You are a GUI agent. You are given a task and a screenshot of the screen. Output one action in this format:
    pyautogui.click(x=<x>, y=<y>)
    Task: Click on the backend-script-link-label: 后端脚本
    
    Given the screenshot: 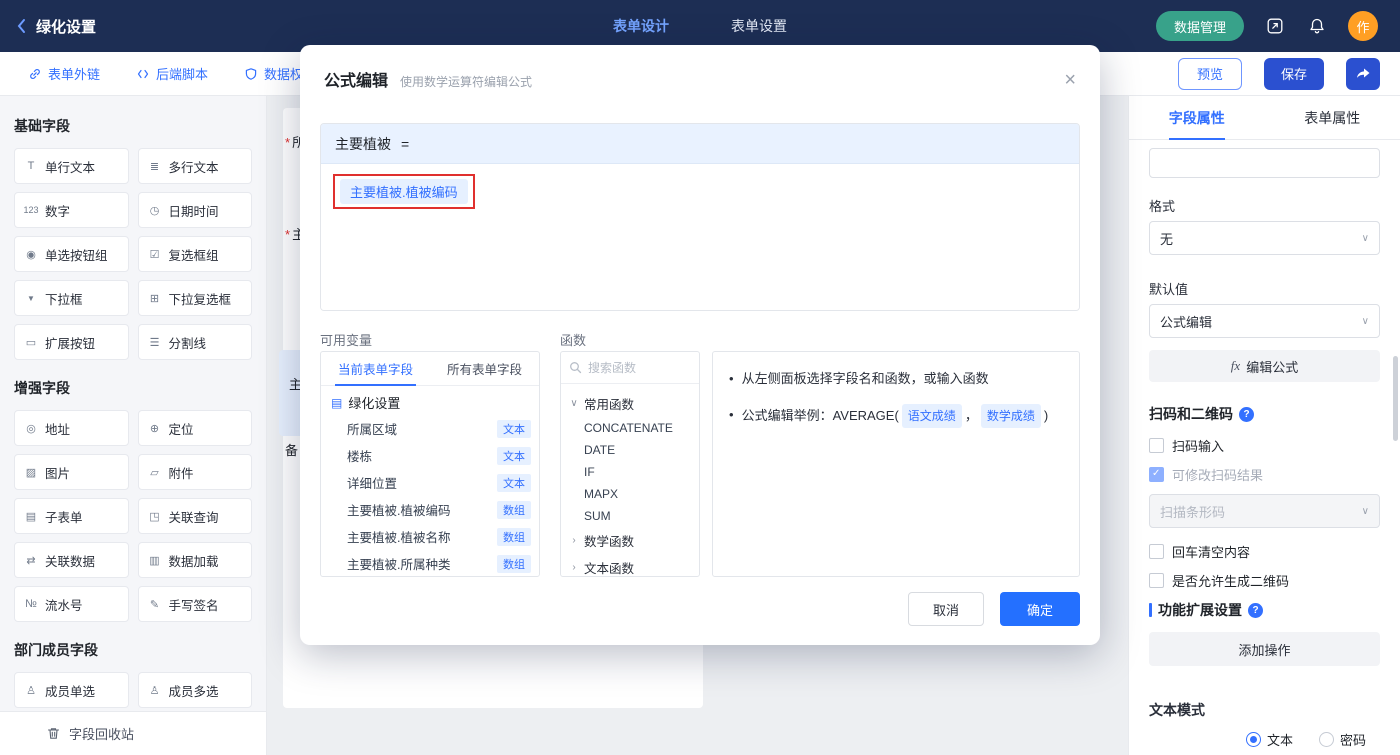 What is the action you would take?
    pyautogui.click(x=182, y=74)
    